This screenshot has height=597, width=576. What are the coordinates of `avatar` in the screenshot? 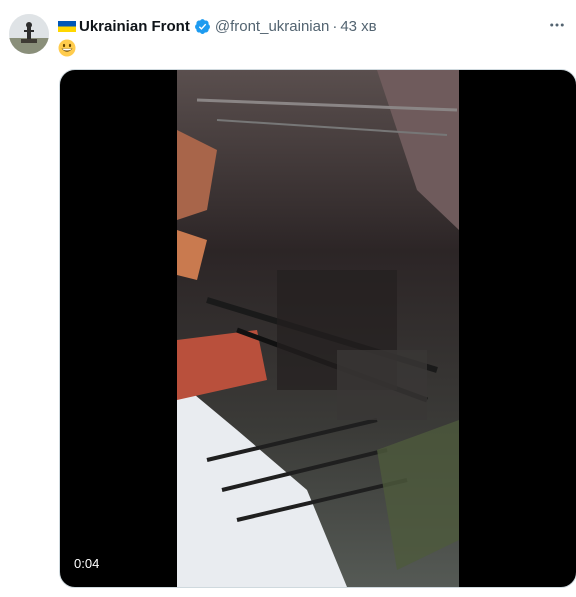 It's located at (29, 34).